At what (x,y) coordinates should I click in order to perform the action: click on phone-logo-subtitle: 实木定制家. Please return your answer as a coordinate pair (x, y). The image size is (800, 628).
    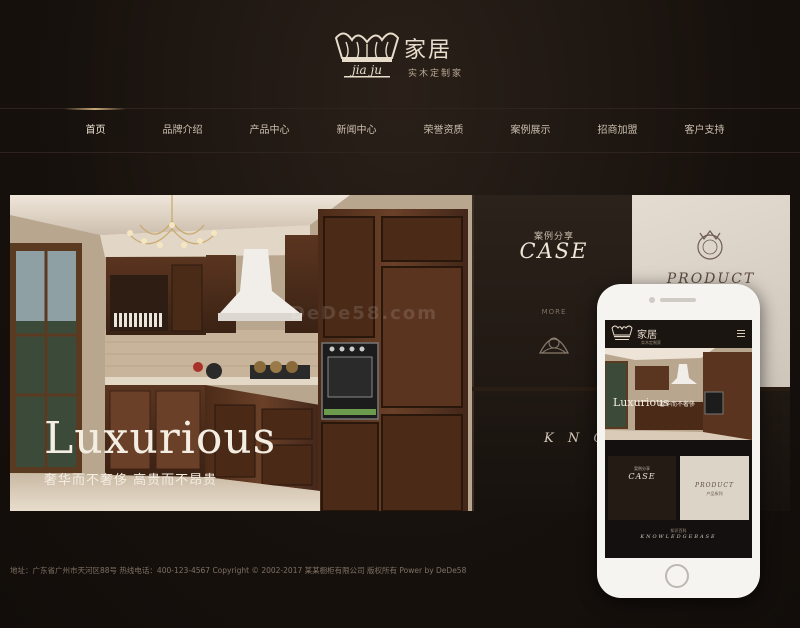
    Looking at the image, I should click on (651, 342).